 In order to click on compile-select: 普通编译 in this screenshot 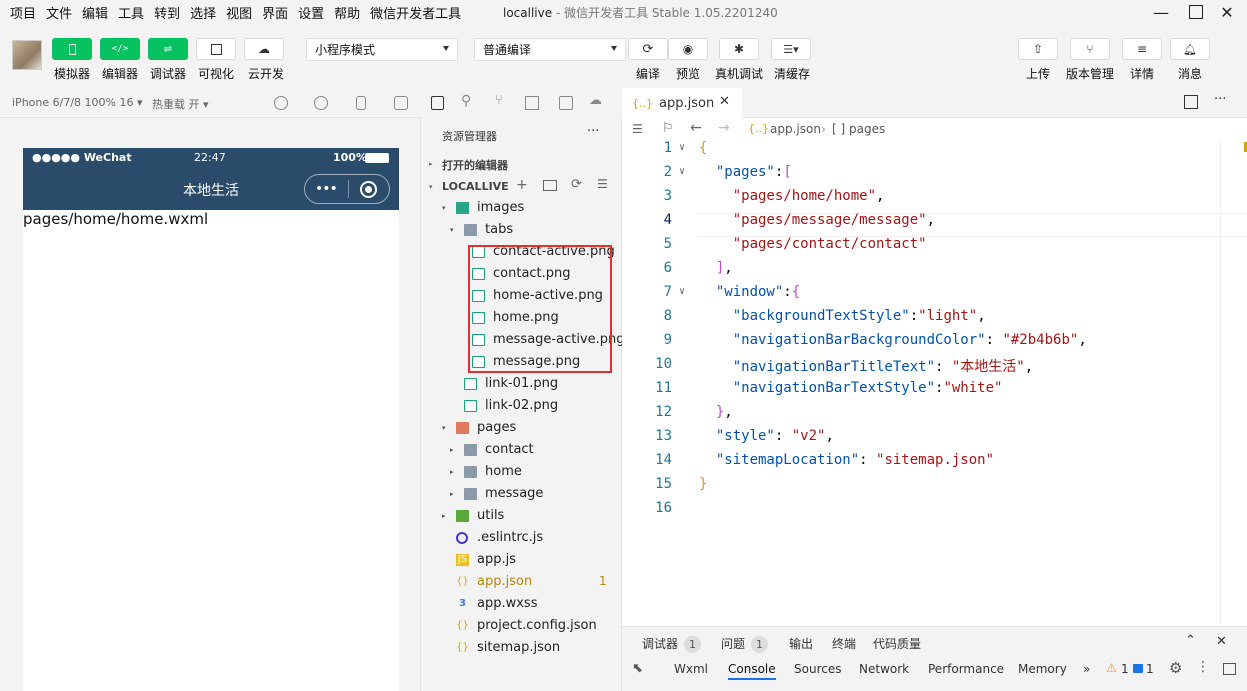, I will do `click(550, 49)`.